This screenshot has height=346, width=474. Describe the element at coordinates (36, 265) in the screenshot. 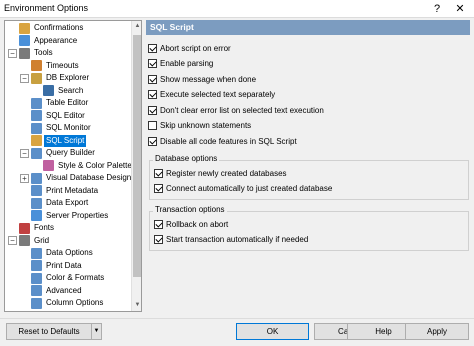

I see `print-data-icon` at that location.